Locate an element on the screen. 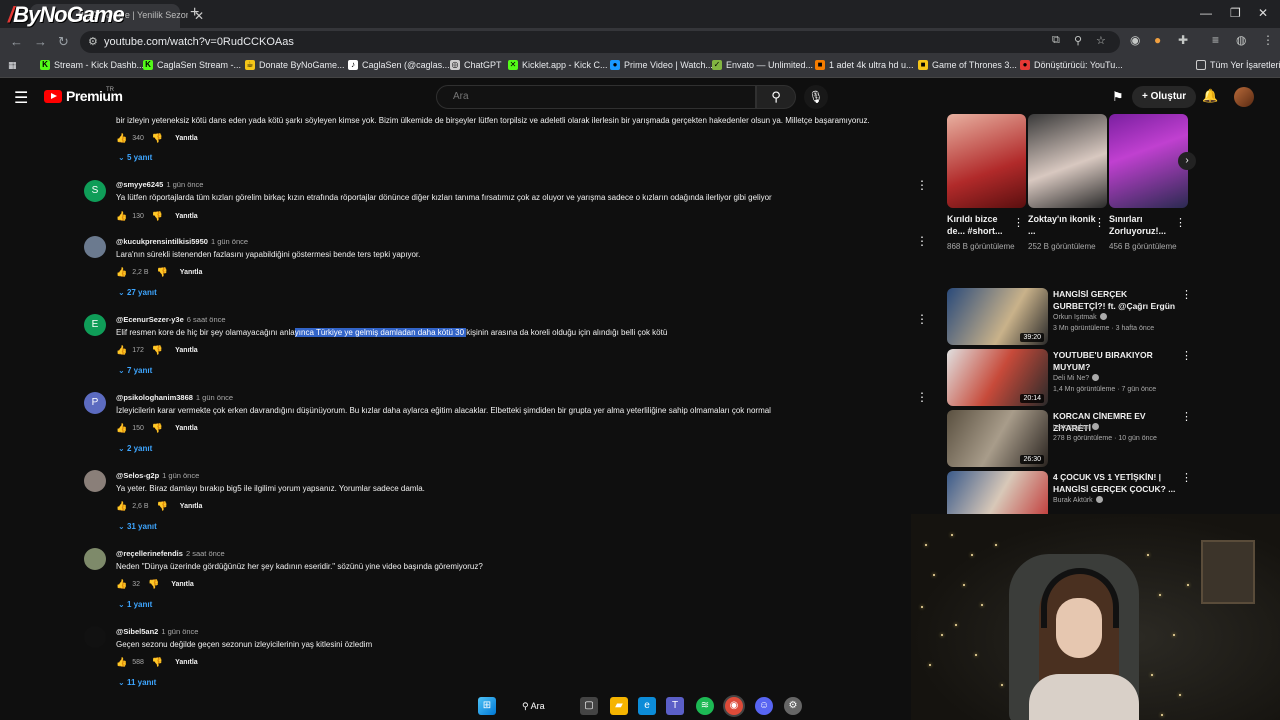  forward-icon: → is located at coordinates (40, 41).